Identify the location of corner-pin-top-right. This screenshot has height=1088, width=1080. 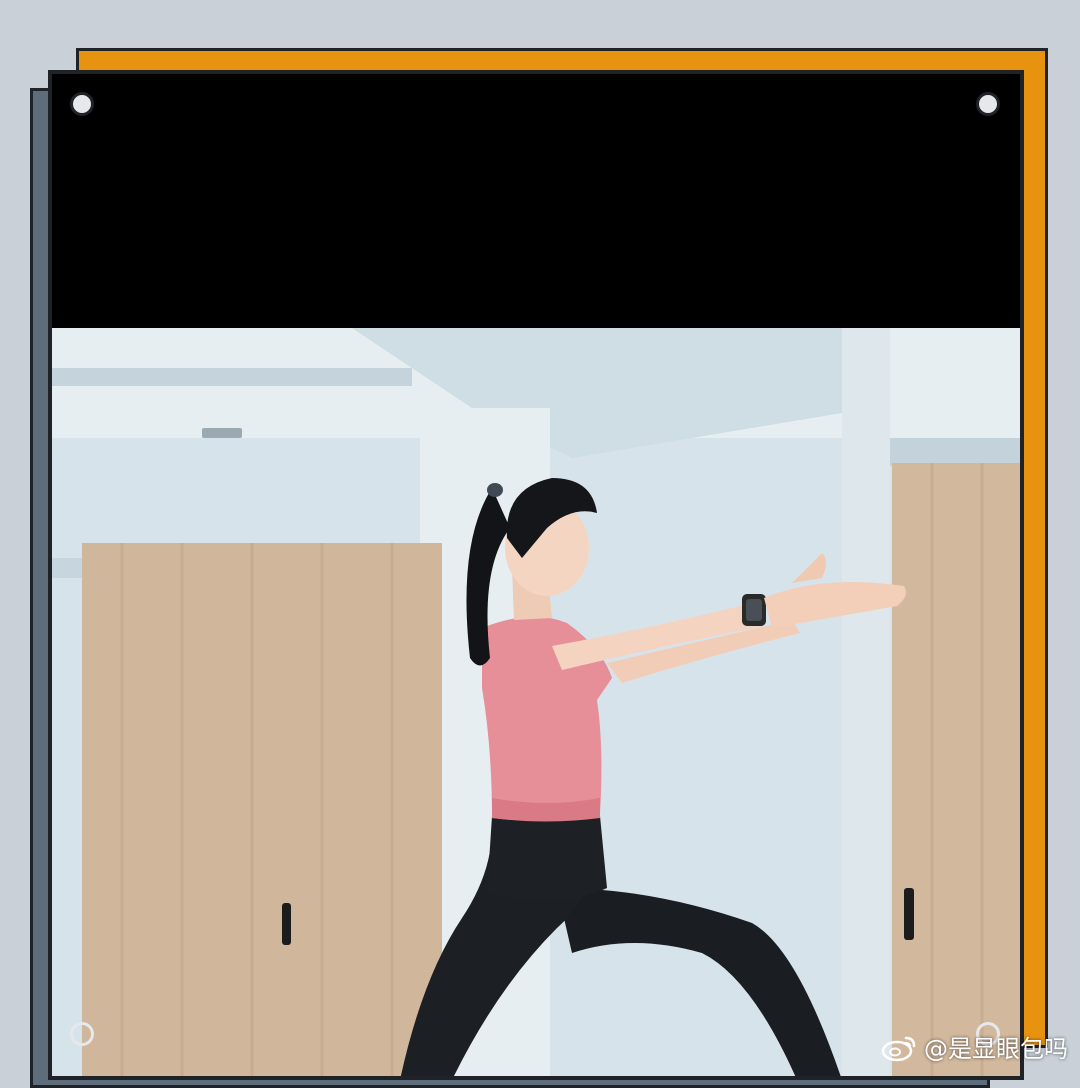
(988, 104).